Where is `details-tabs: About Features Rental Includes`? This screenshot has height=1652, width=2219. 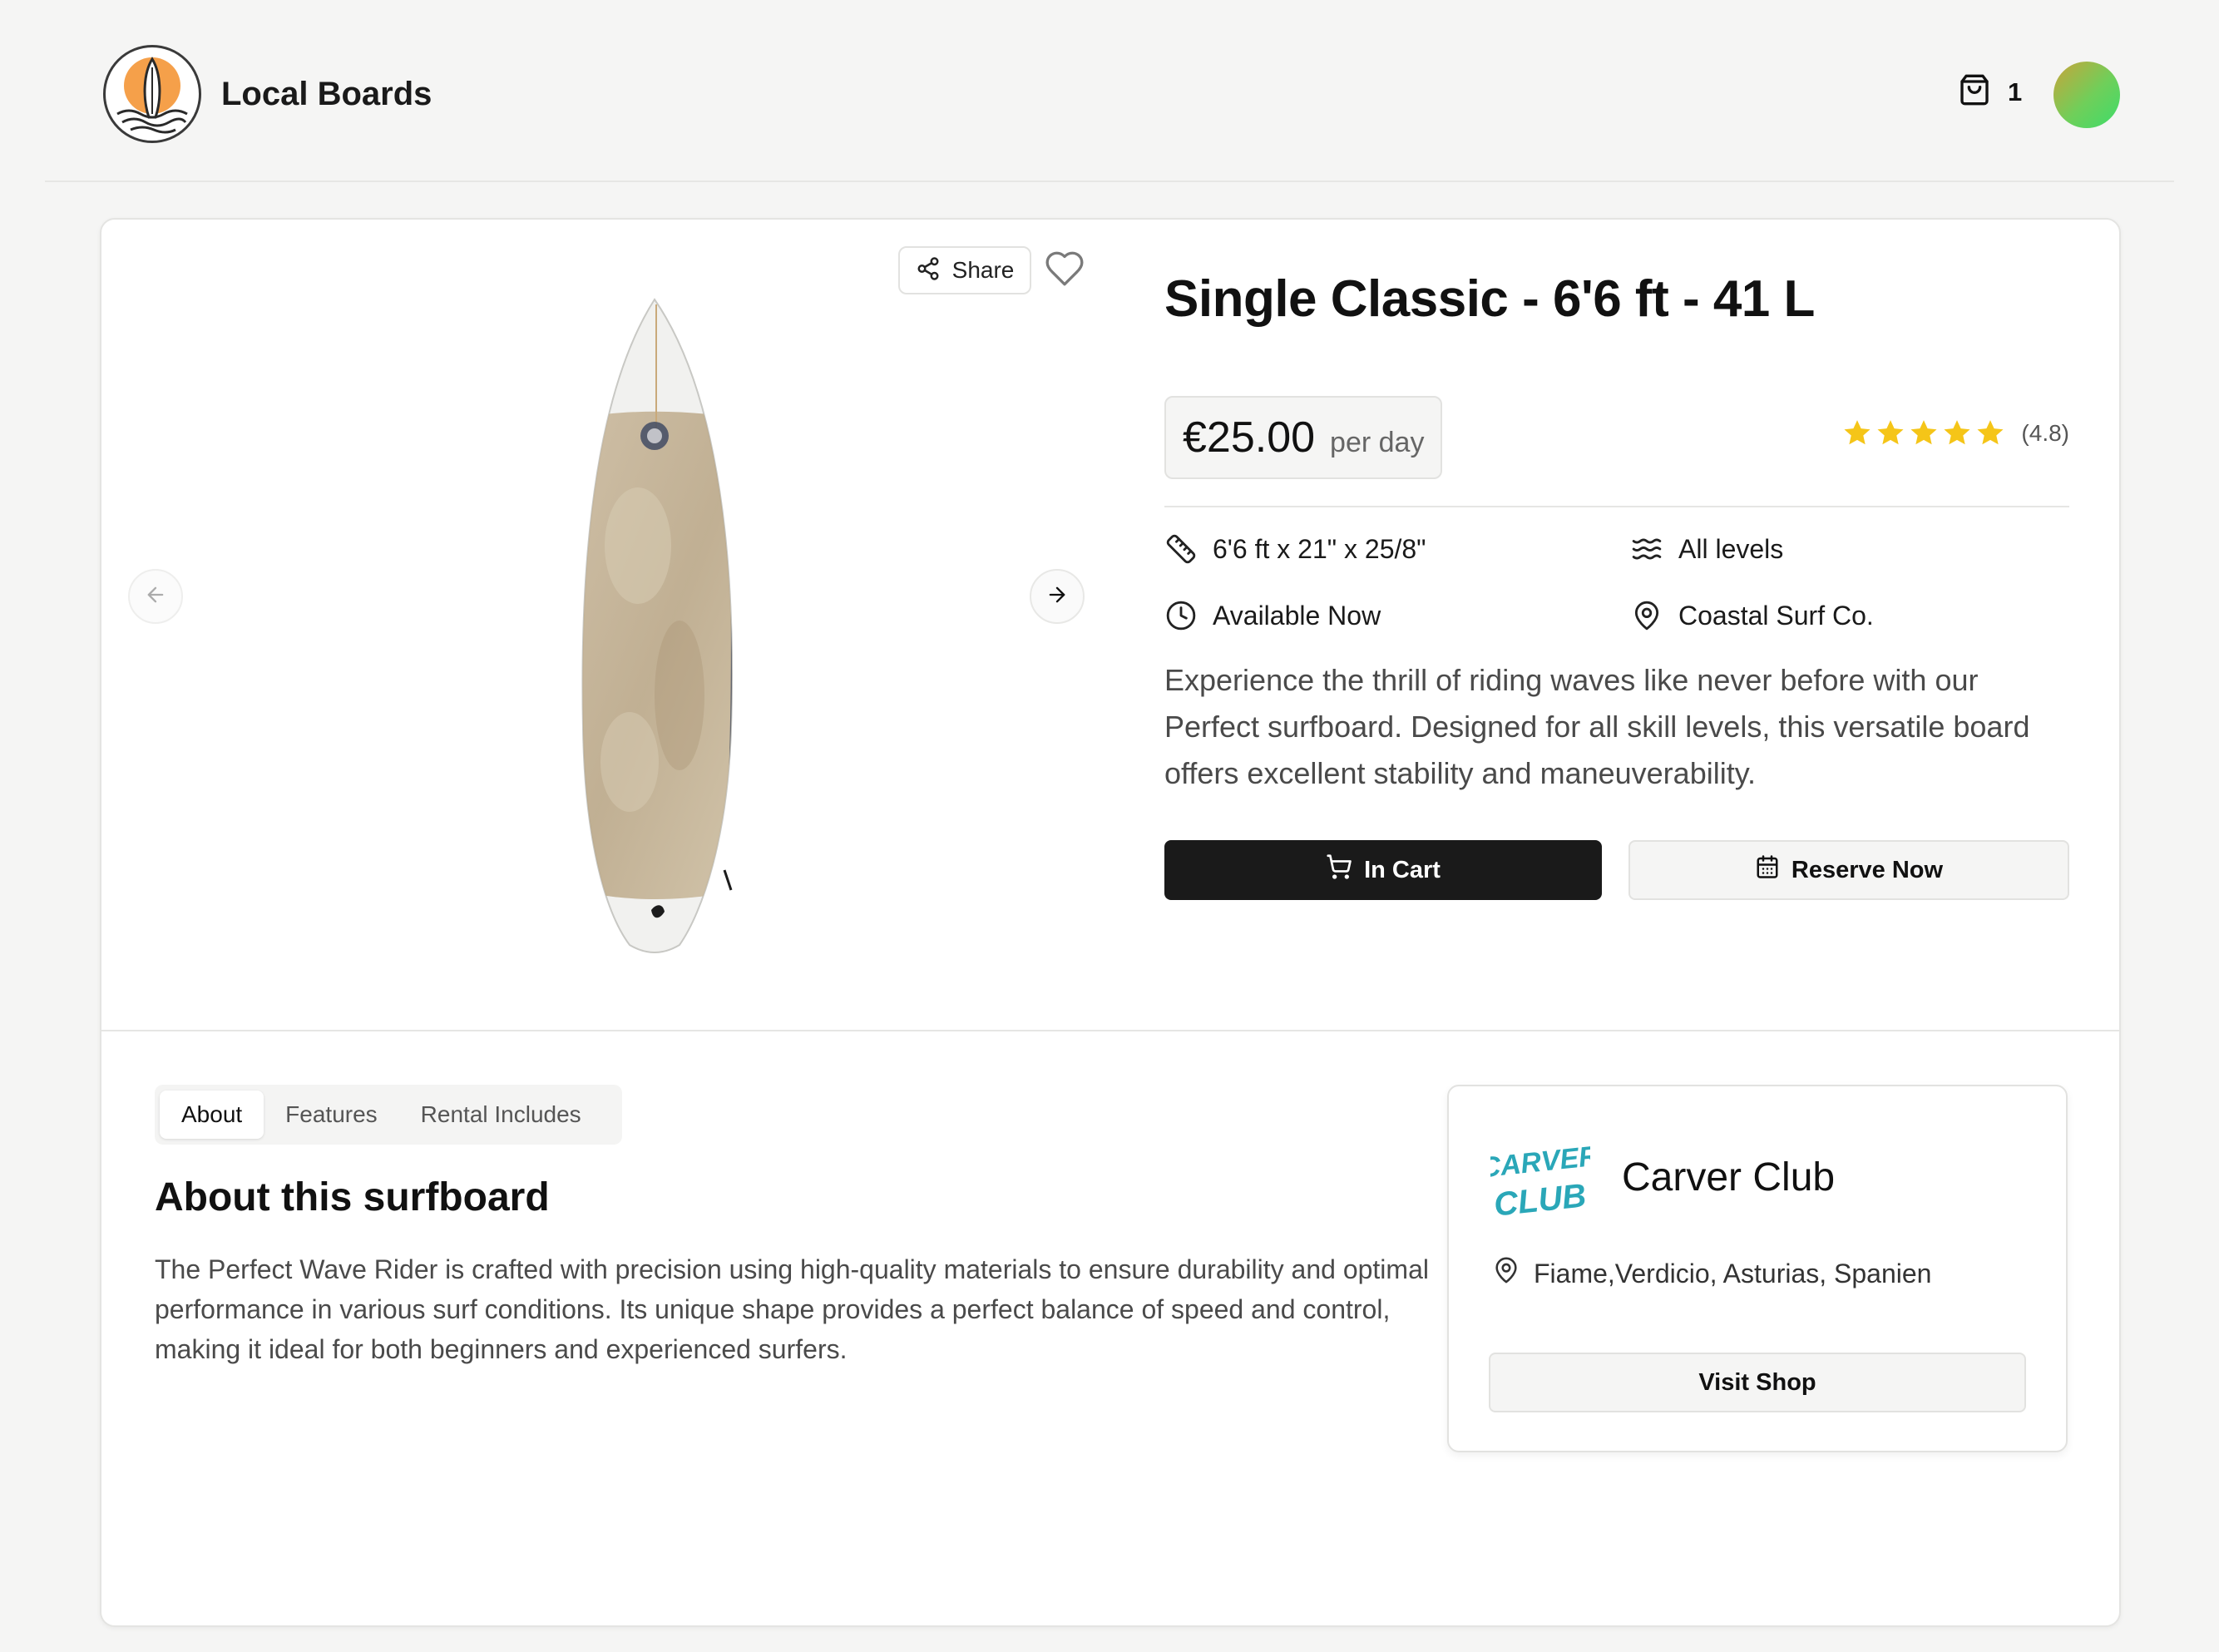 details-tabs: About Features Rental Includes is located at coordinates (388, 1115).